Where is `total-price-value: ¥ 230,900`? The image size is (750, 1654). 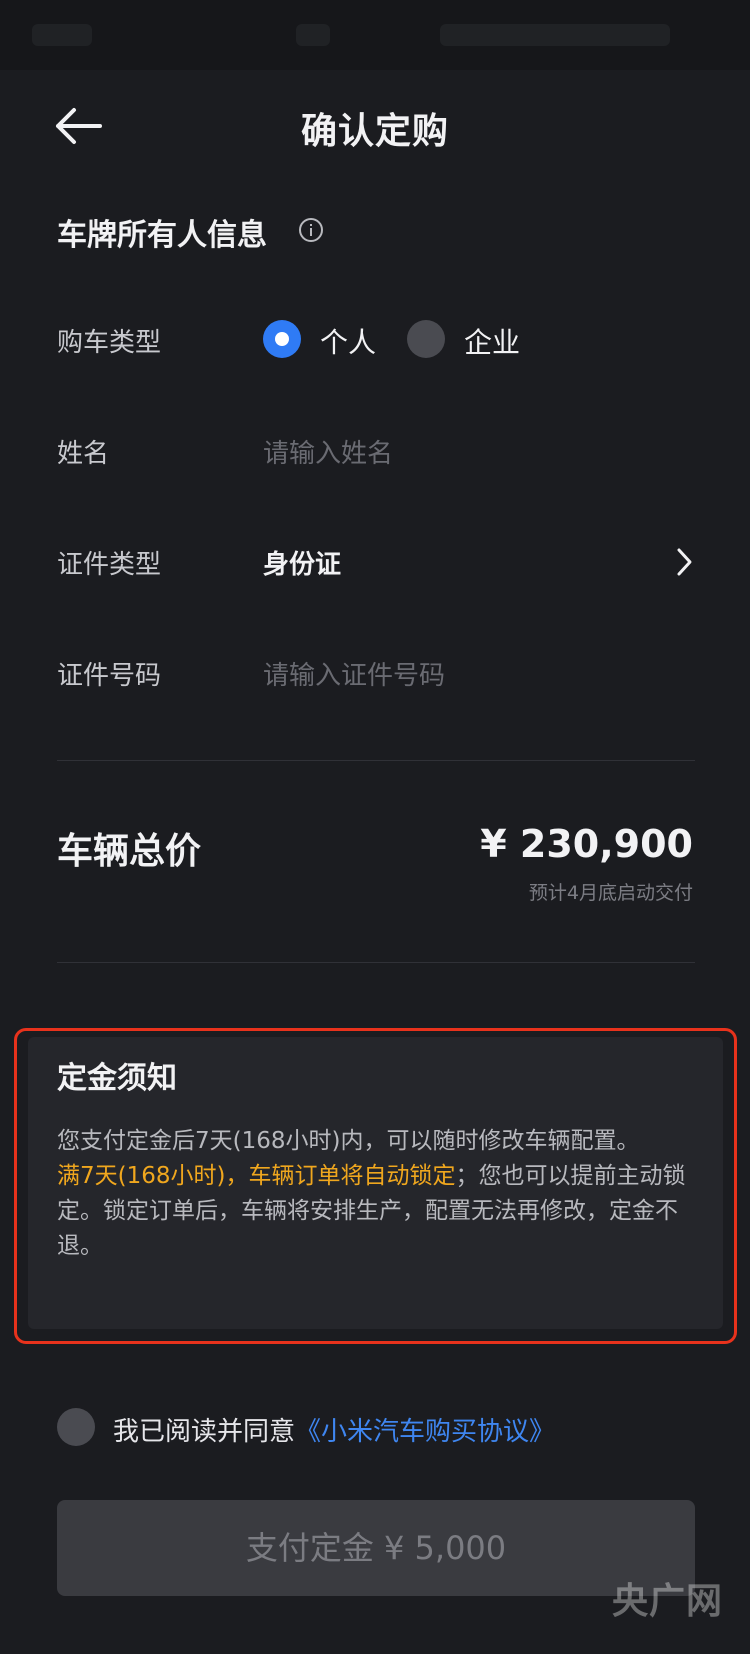
total-price-value: ¥ 230,900 is located at coordinates (586, 844).